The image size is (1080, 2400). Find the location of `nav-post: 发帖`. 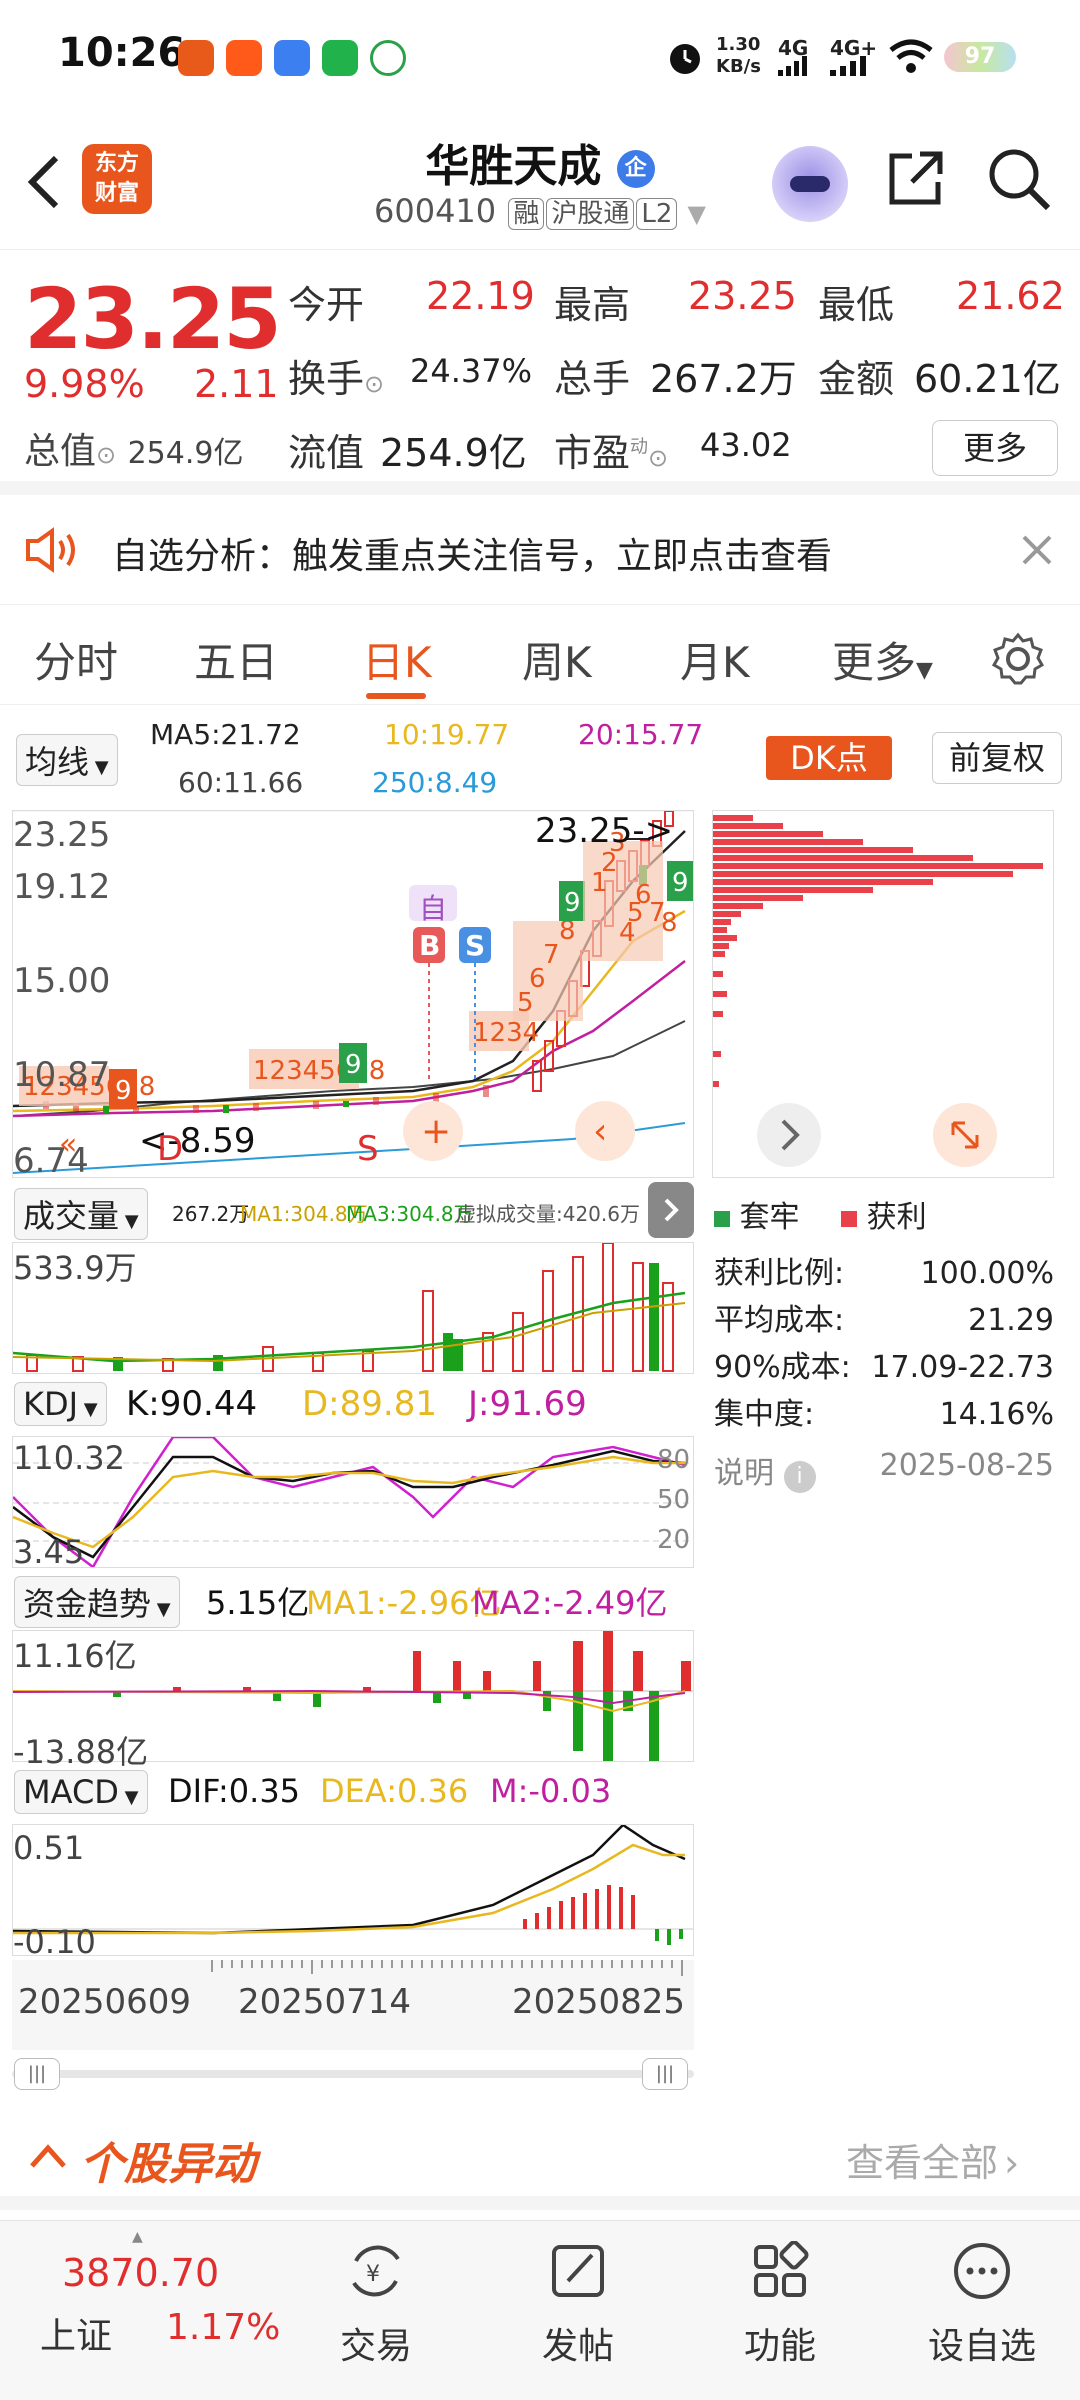

nav-post: 发帖 is located at coordinates (578, 2305).